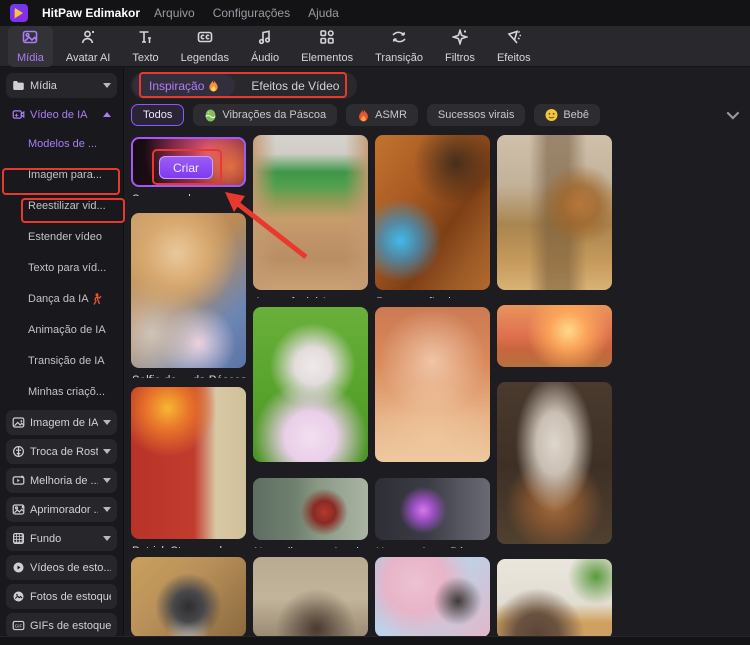 The image size is (750, 645). What do you see at coordinates (61, 625) in the screenshot?
I see `sidebar-item-gifs-de-estoque: GIF GIFs de estoque` at bounding box center [61, 625].